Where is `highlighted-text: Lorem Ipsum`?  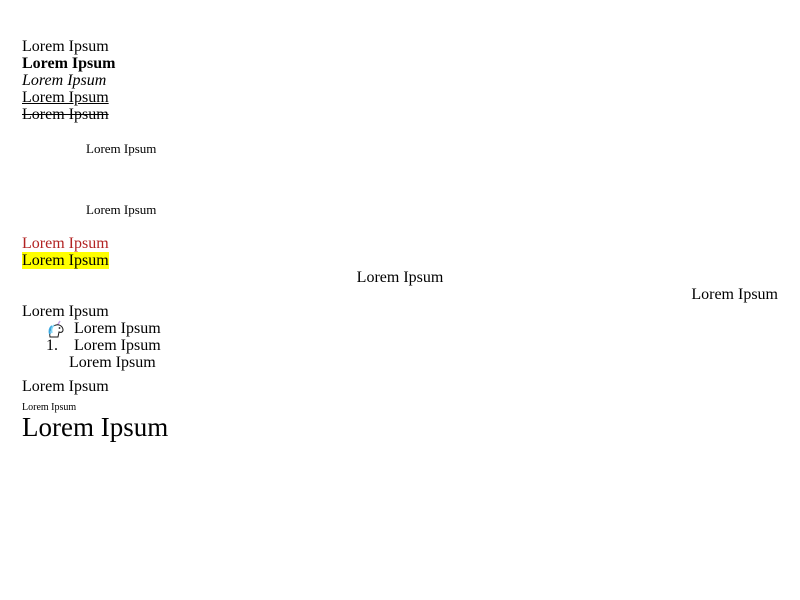
highlighted-text: Lorem Ipsum is located at coordinates (65, 260).